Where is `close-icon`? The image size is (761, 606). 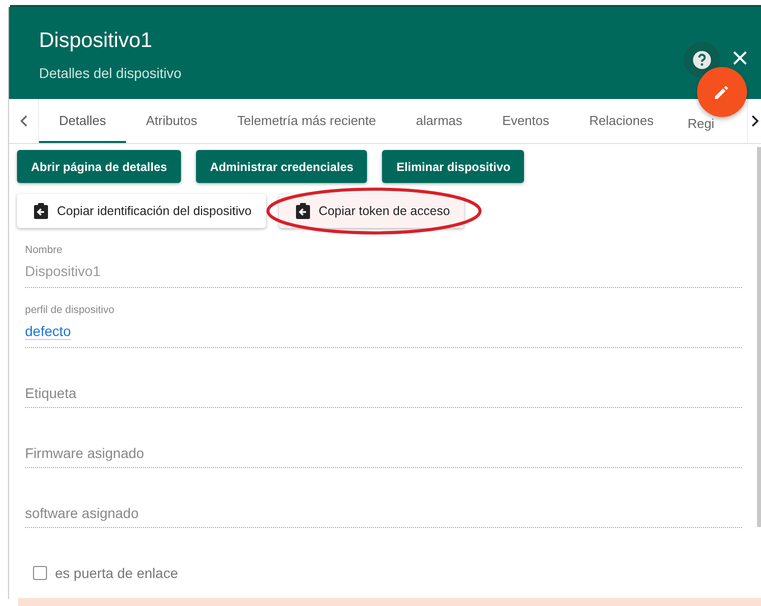 close-icon is located at coordinates (740, 58).